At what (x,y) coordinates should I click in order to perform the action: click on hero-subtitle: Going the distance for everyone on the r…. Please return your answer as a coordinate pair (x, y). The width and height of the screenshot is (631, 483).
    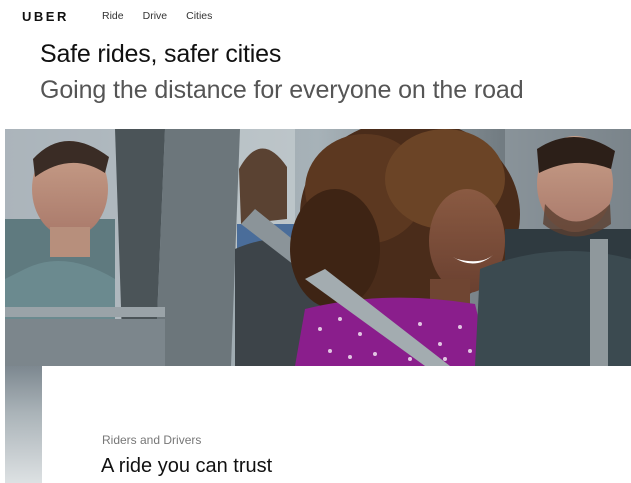
    Looking at the image, I should click on (282, 90).